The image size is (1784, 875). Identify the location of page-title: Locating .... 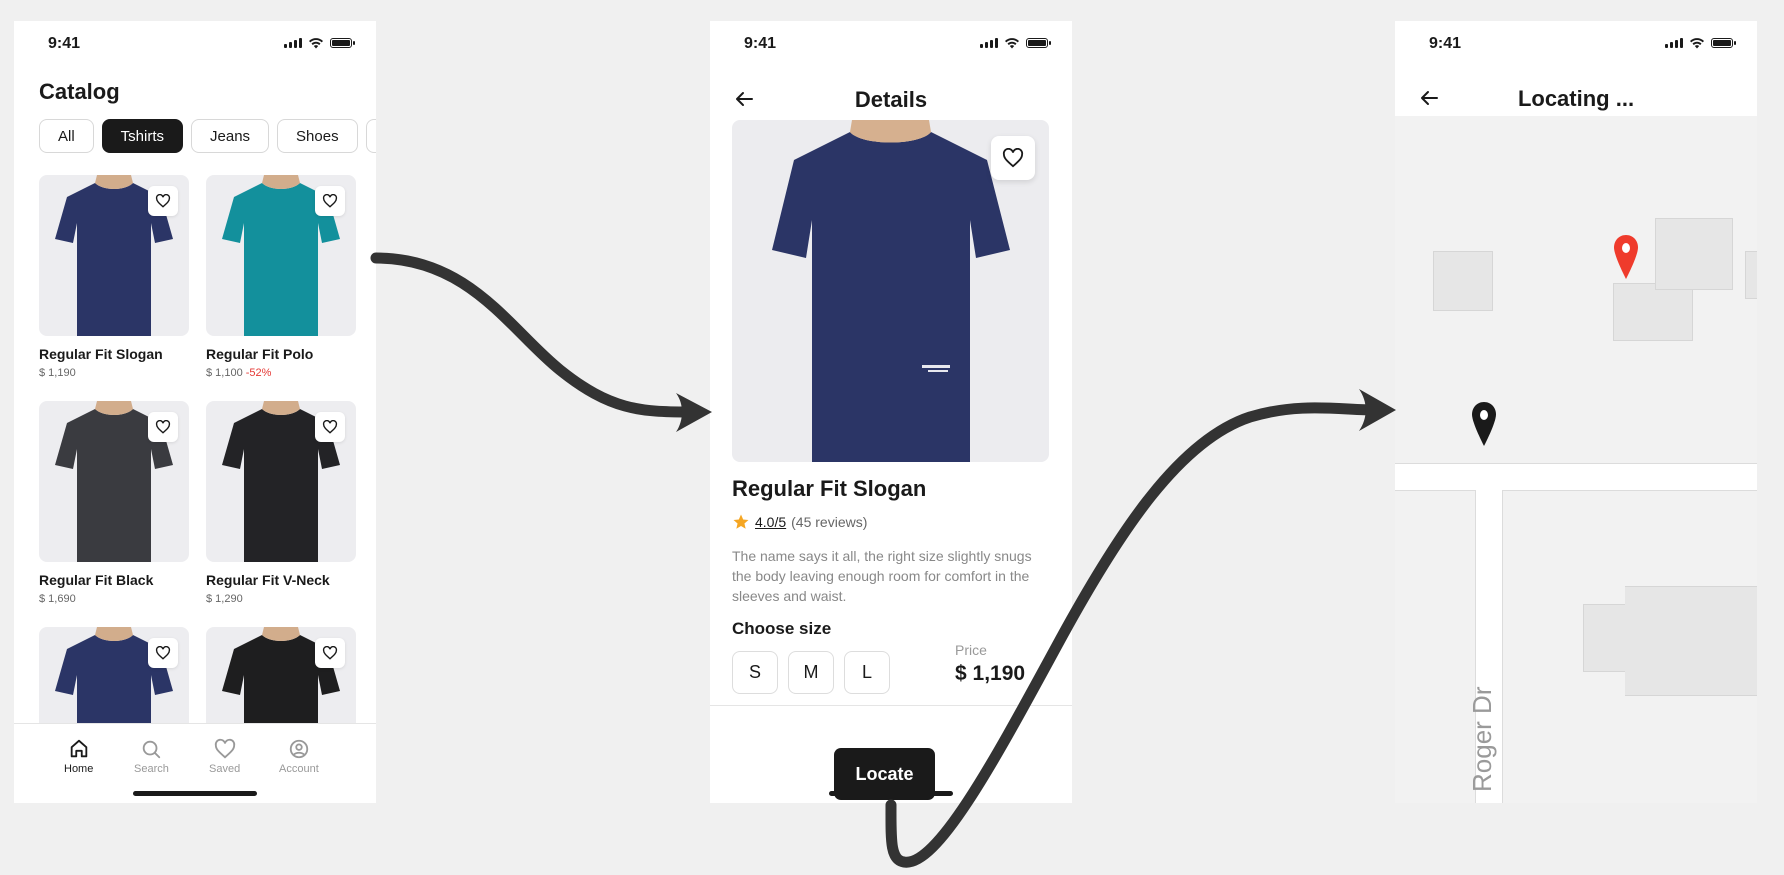
(1576, 98).